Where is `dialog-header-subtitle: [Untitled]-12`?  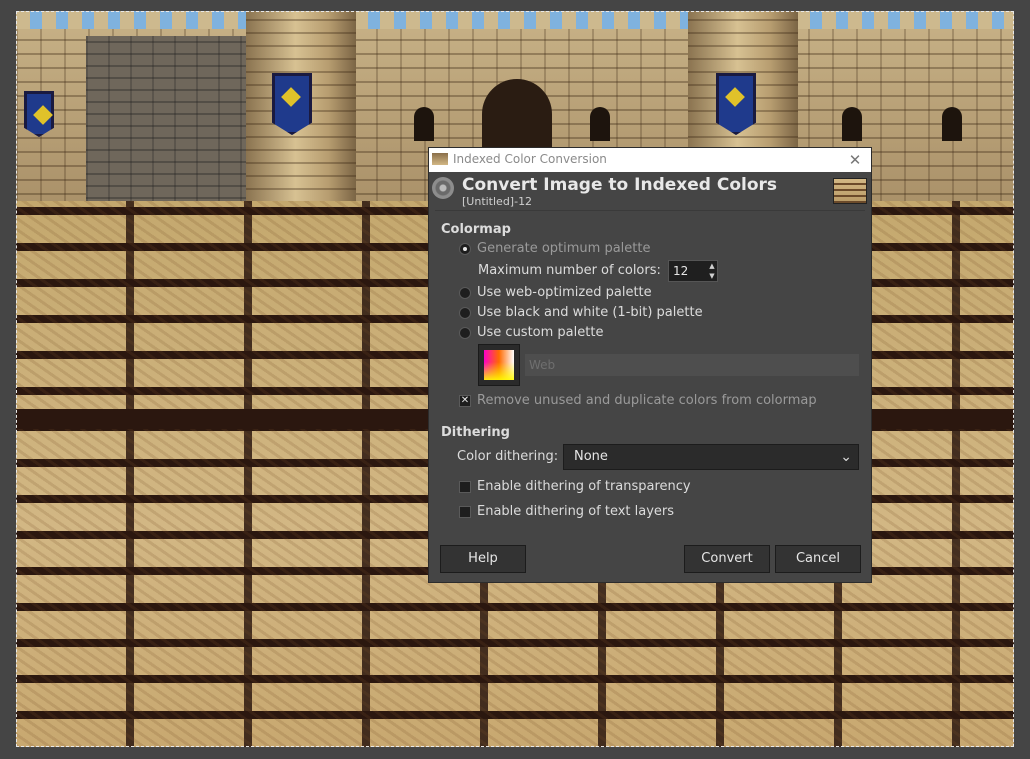 dialog-header-subtitle: [Untitled]-12 is located at coordinates (497, 201).